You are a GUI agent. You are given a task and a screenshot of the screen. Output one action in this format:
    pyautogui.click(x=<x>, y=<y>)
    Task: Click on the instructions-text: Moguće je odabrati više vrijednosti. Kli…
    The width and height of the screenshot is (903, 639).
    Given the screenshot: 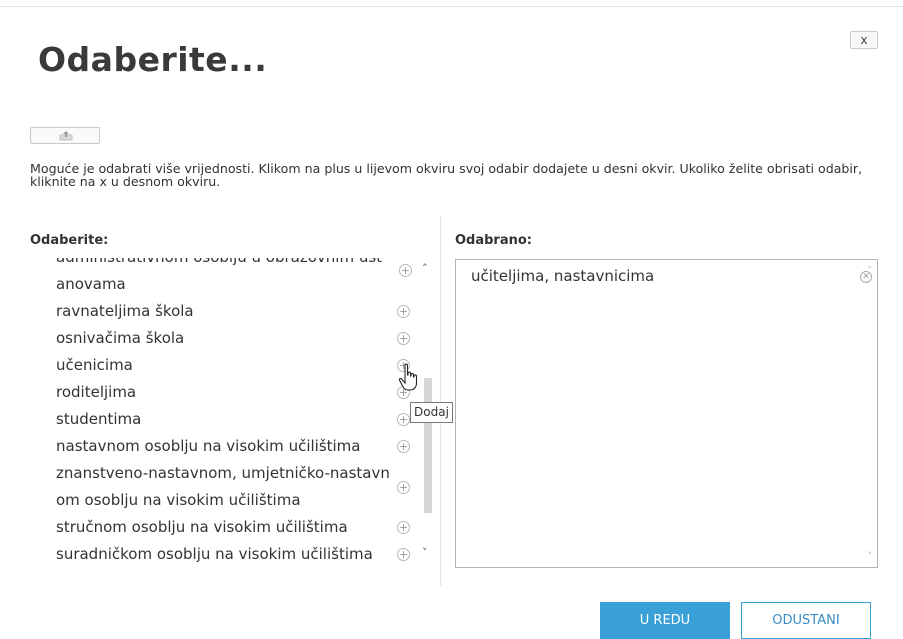 What is the action you would take?
    pyautogui.click(x=446, y=175)
    